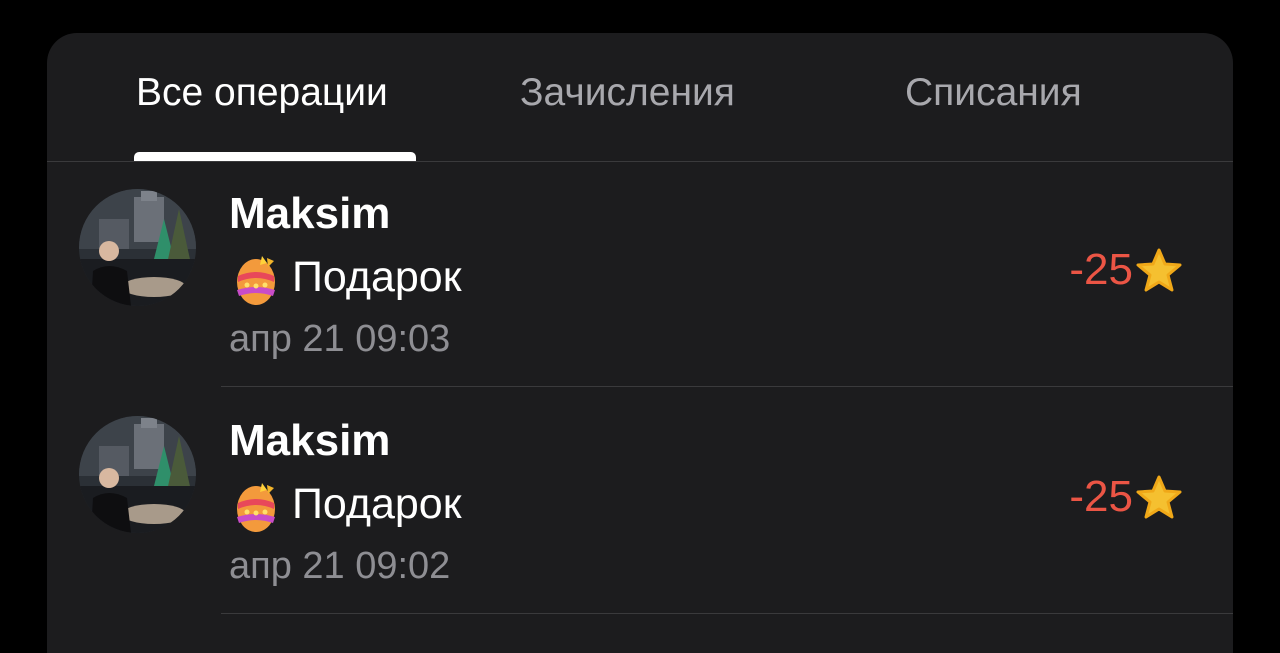  I want to click on tab-all-operations: Все операции, so click(262, 93).